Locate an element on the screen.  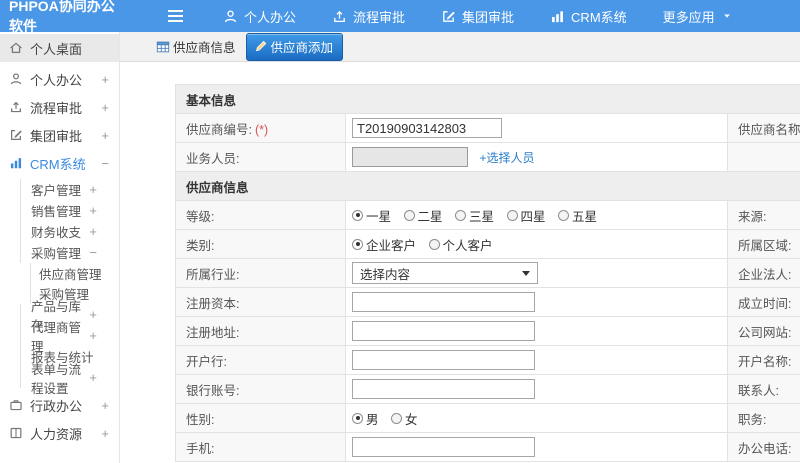
sidebar-item-customer-management: 客户管理 + is located at coordinates (69, 189).